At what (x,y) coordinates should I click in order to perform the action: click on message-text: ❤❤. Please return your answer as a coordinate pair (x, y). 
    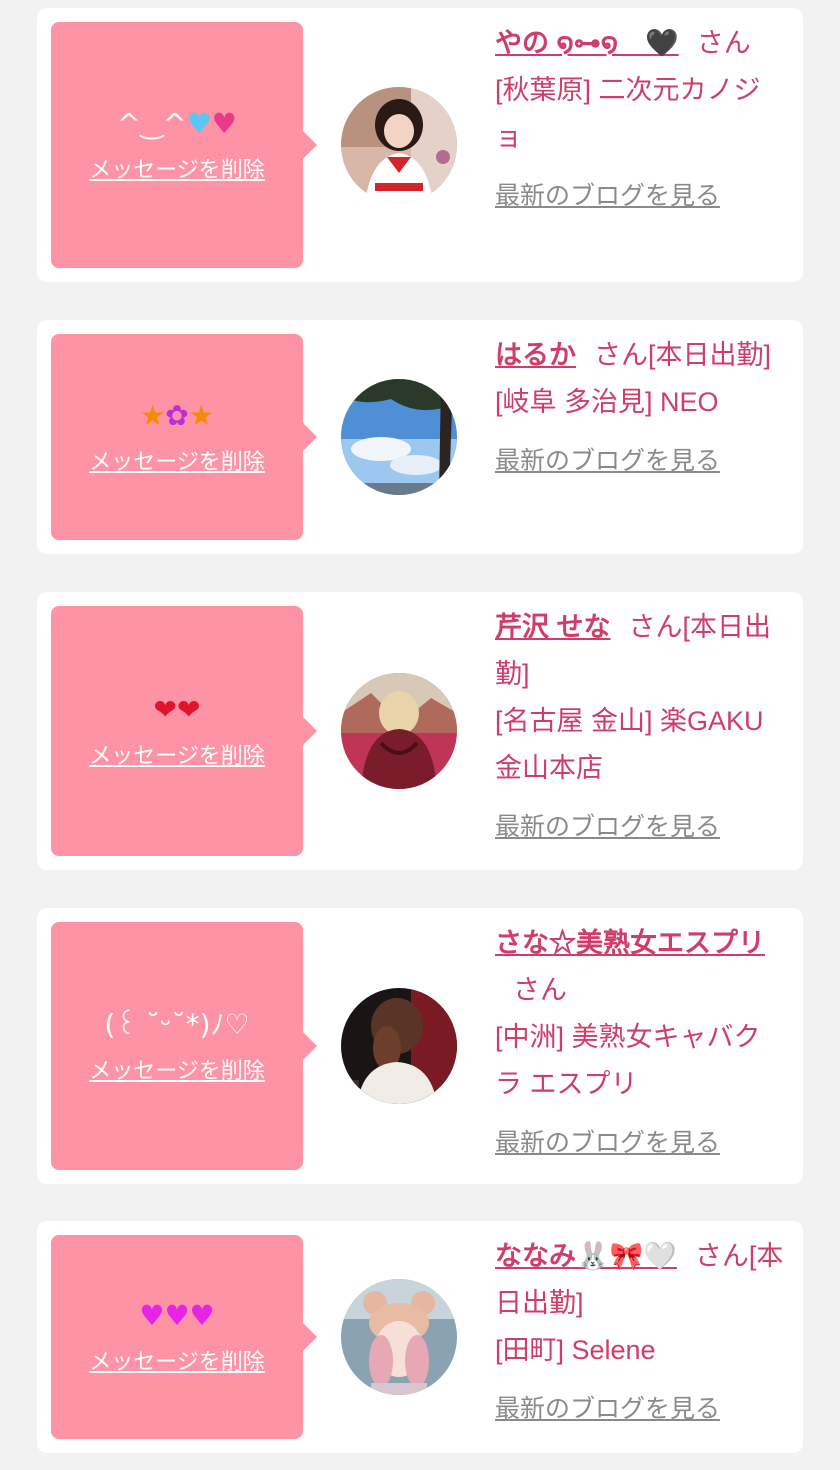
    Looking at the image, I should click on (177, 710).